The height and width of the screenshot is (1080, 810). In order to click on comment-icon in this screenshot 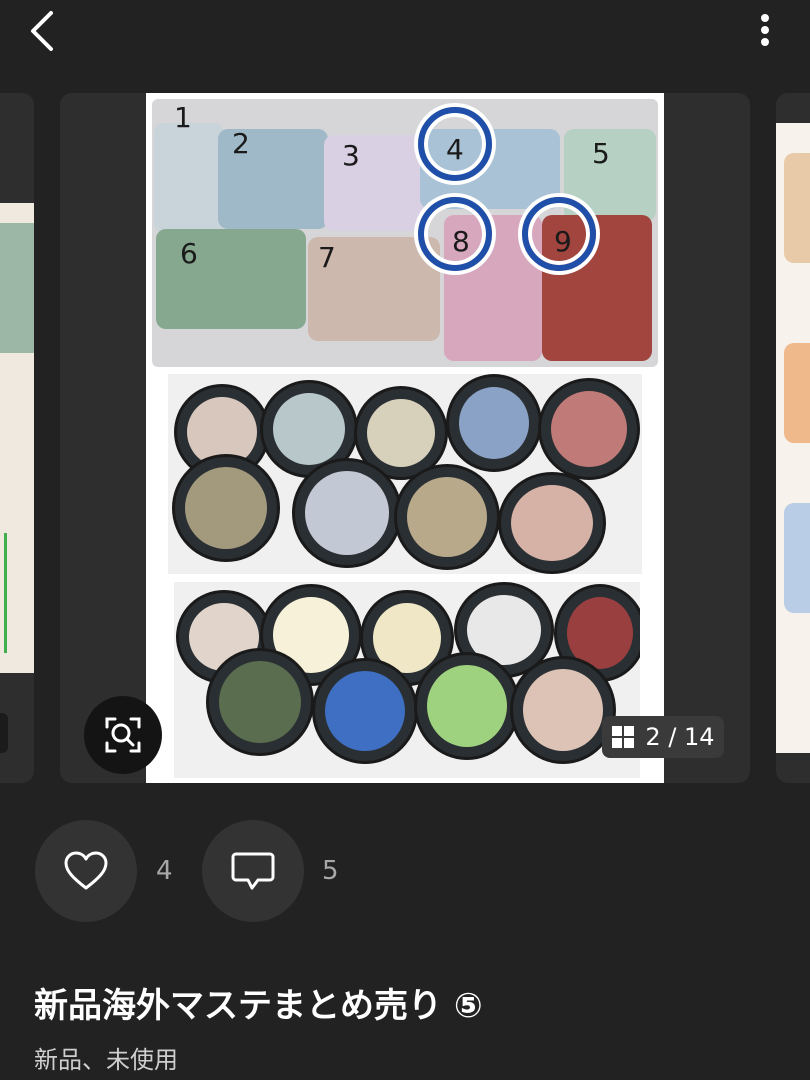, I will do `click(253, 871)`.